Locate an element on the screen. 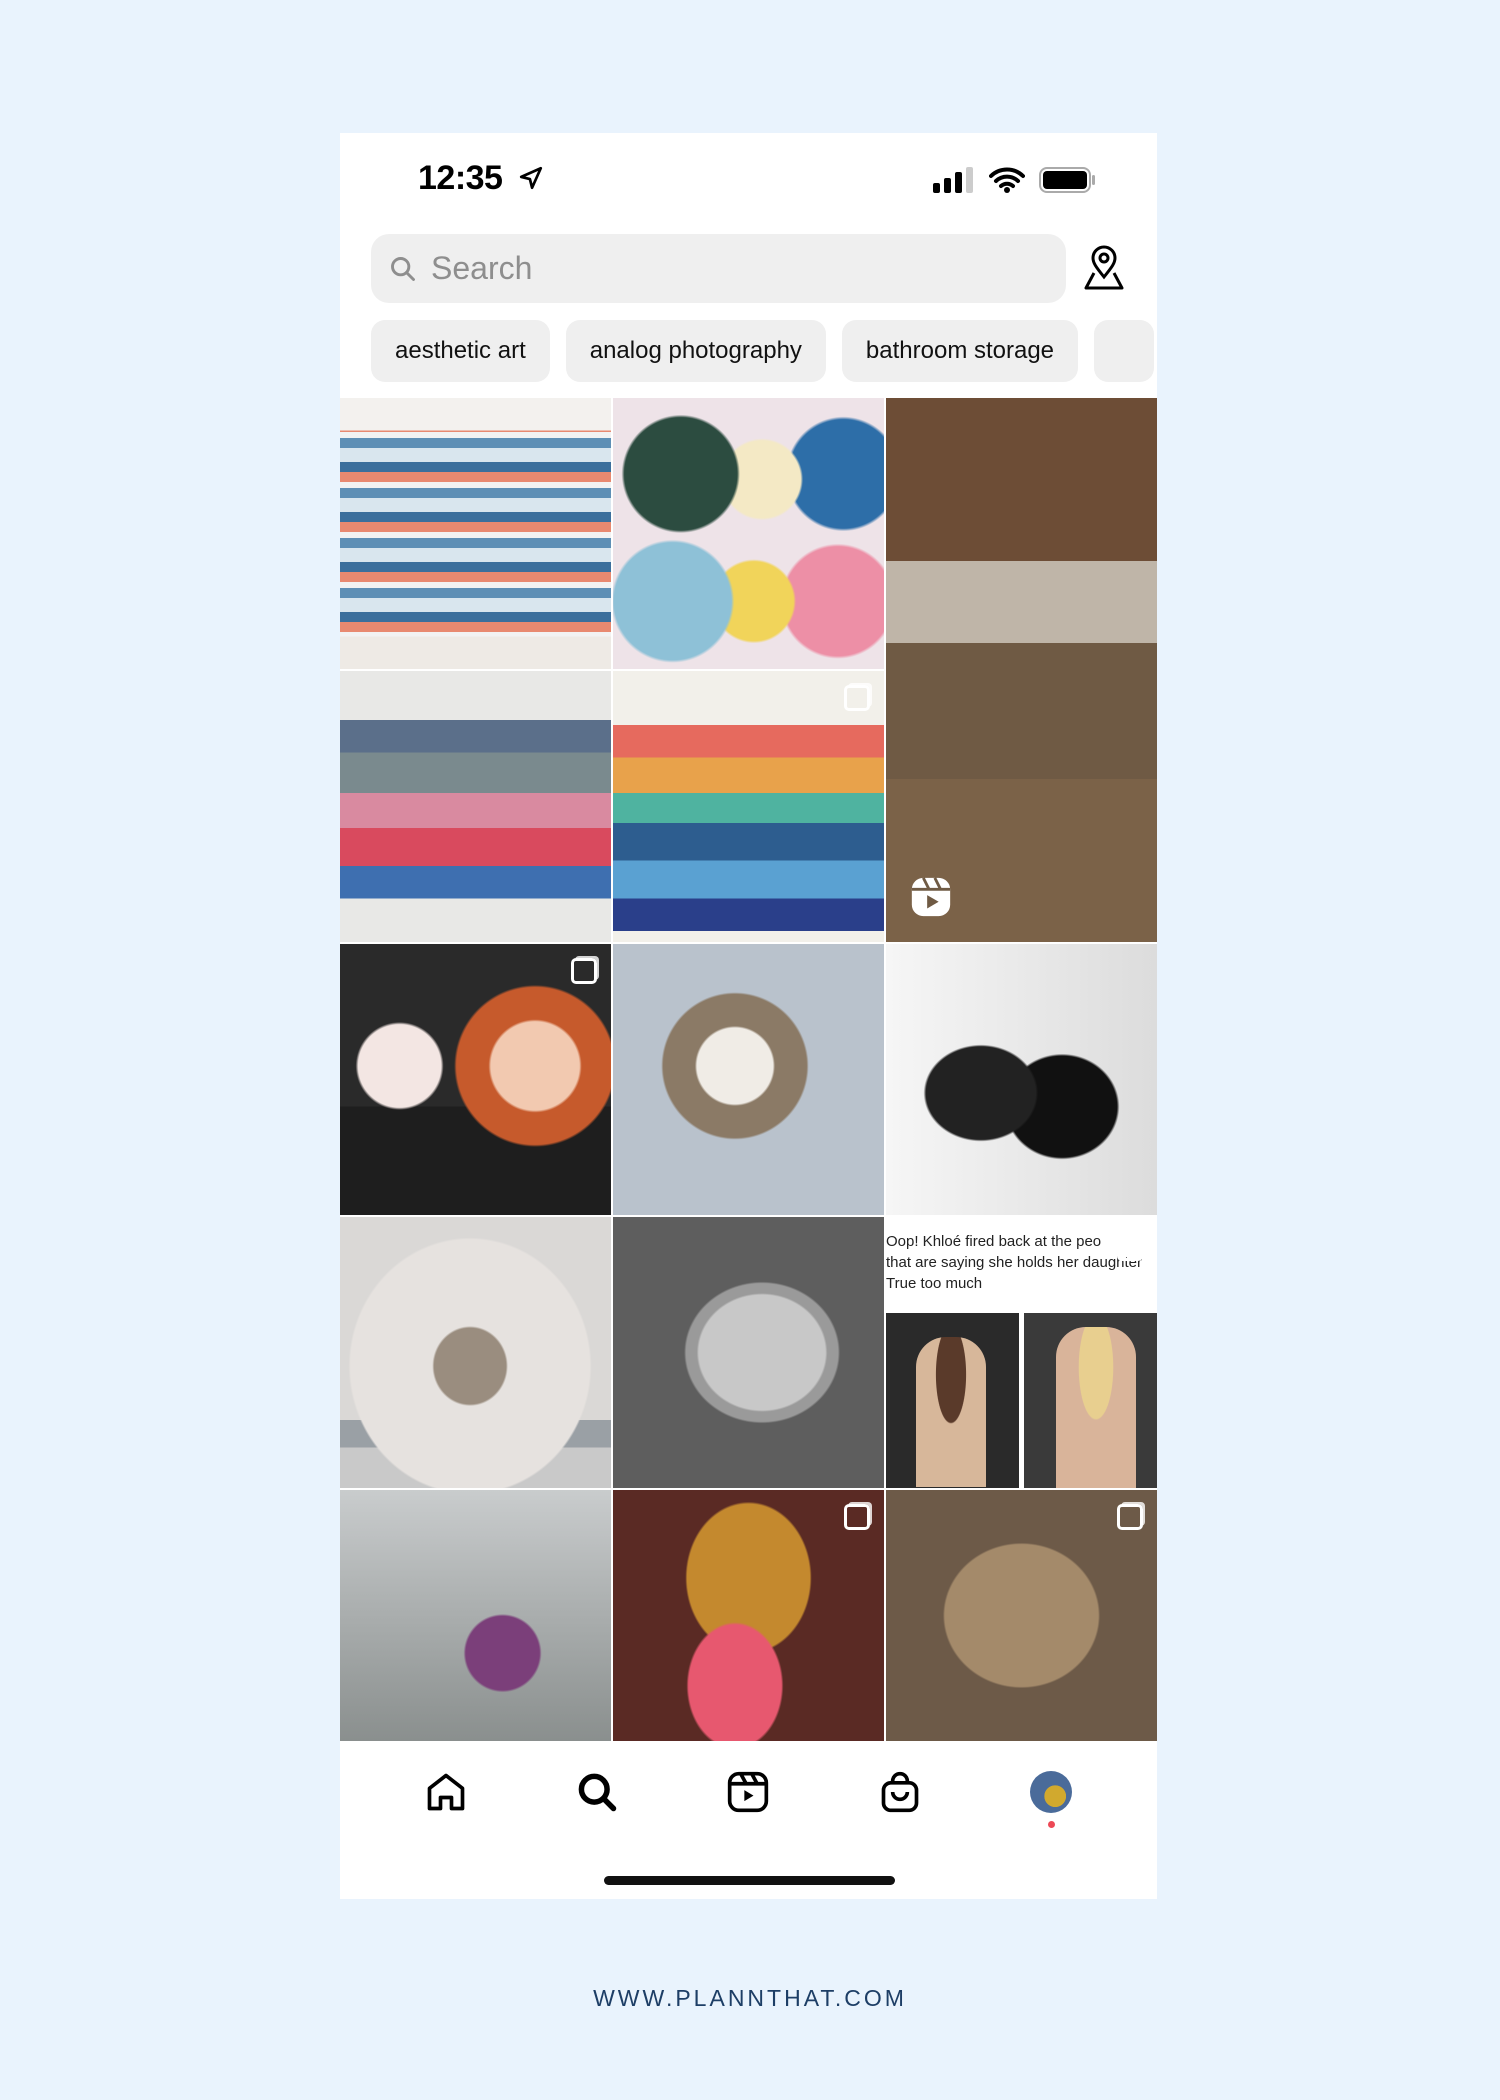 This screenshot has width=1500, height=2100. avatar is located at coordinates (1051, 1792).